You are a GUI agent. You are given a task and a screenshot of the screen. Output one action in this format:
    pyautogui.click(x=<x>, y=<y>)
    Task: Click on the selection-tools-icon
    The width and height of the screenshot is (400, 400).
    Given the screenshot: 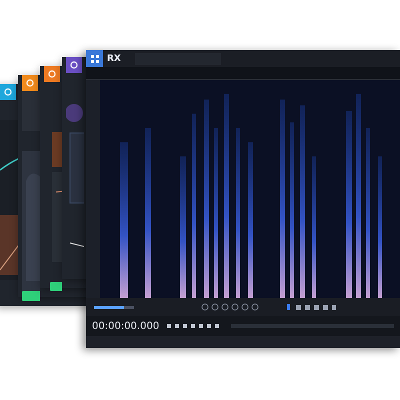 What is the action you would take?
    pyautogui.click(x=311, y=307)
    